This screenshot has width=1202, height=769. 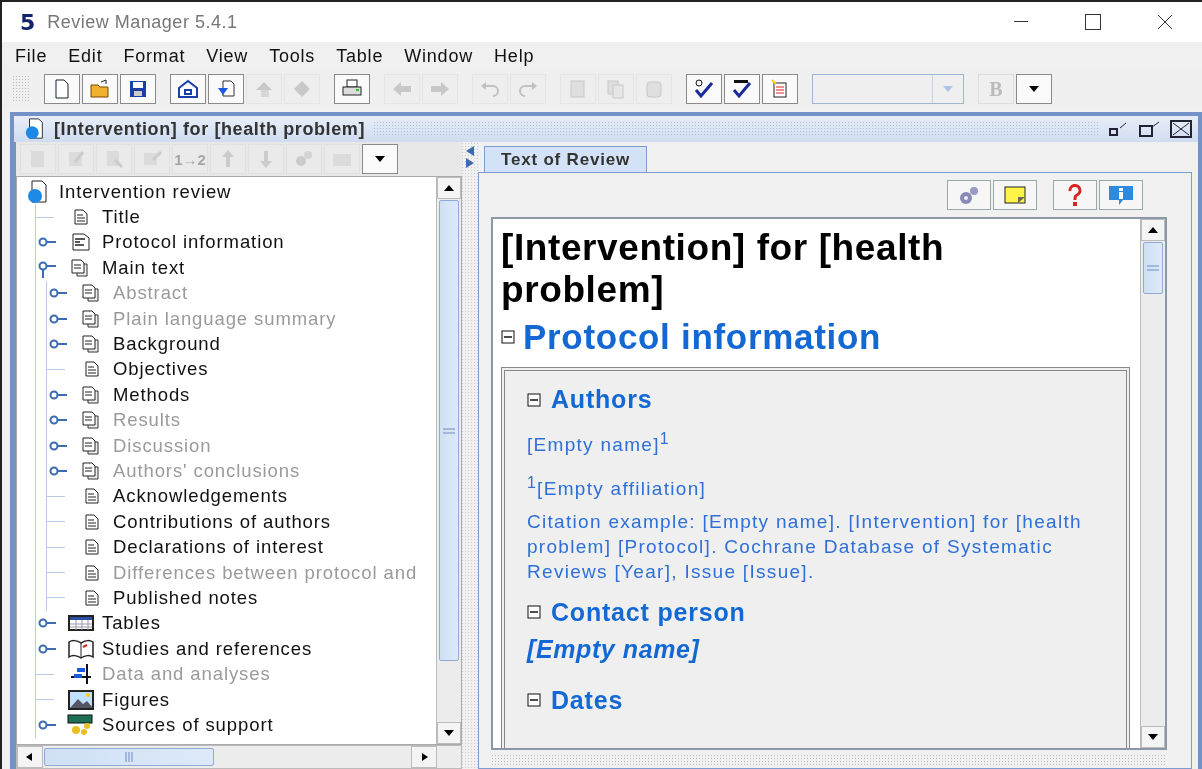 I want to click on affiliation: $^{1}$[Empty affiliation], so click(x=617, y=486).